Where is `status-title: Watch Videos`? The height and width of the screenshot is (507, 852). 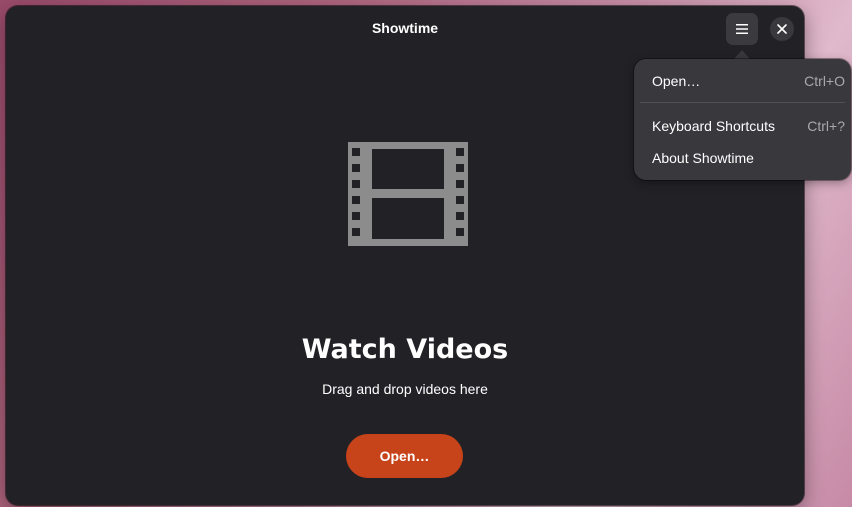 status-title: Watch Videos is located at coordinates (405, 349).